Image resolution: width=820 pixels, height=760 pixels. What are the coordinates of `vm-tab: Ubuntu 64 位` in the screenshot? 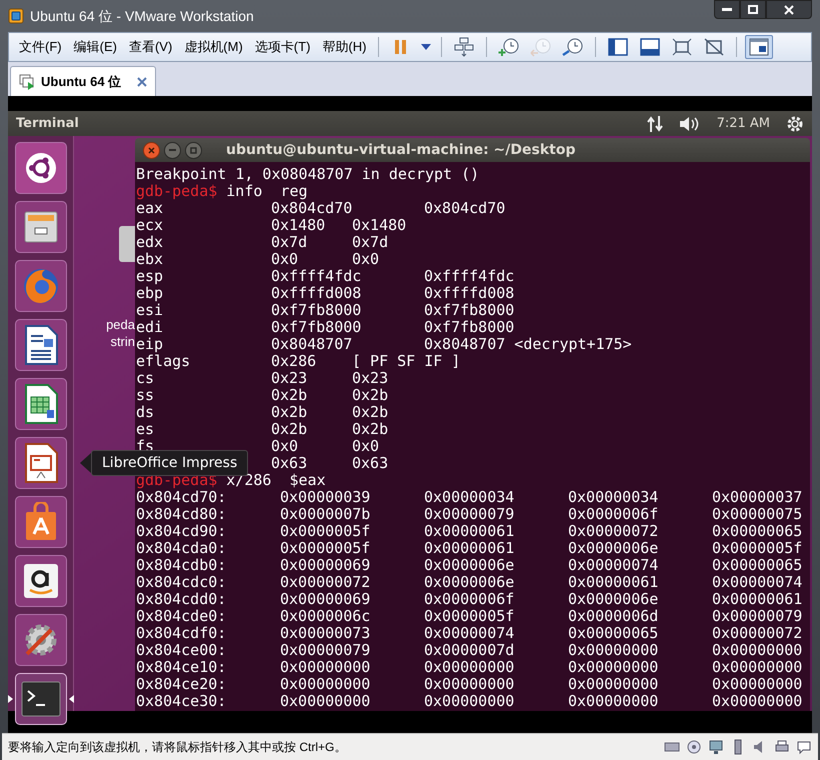 It's located at (83, 81).